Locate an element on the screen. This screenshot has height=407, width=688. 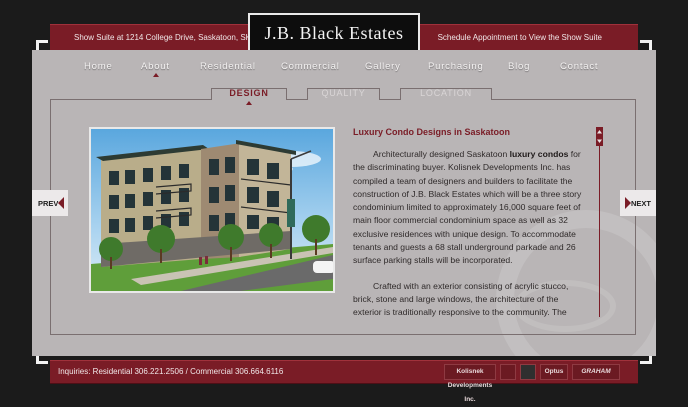
site-logo: J.B. Black Estates is located at coordinates (334, 33).